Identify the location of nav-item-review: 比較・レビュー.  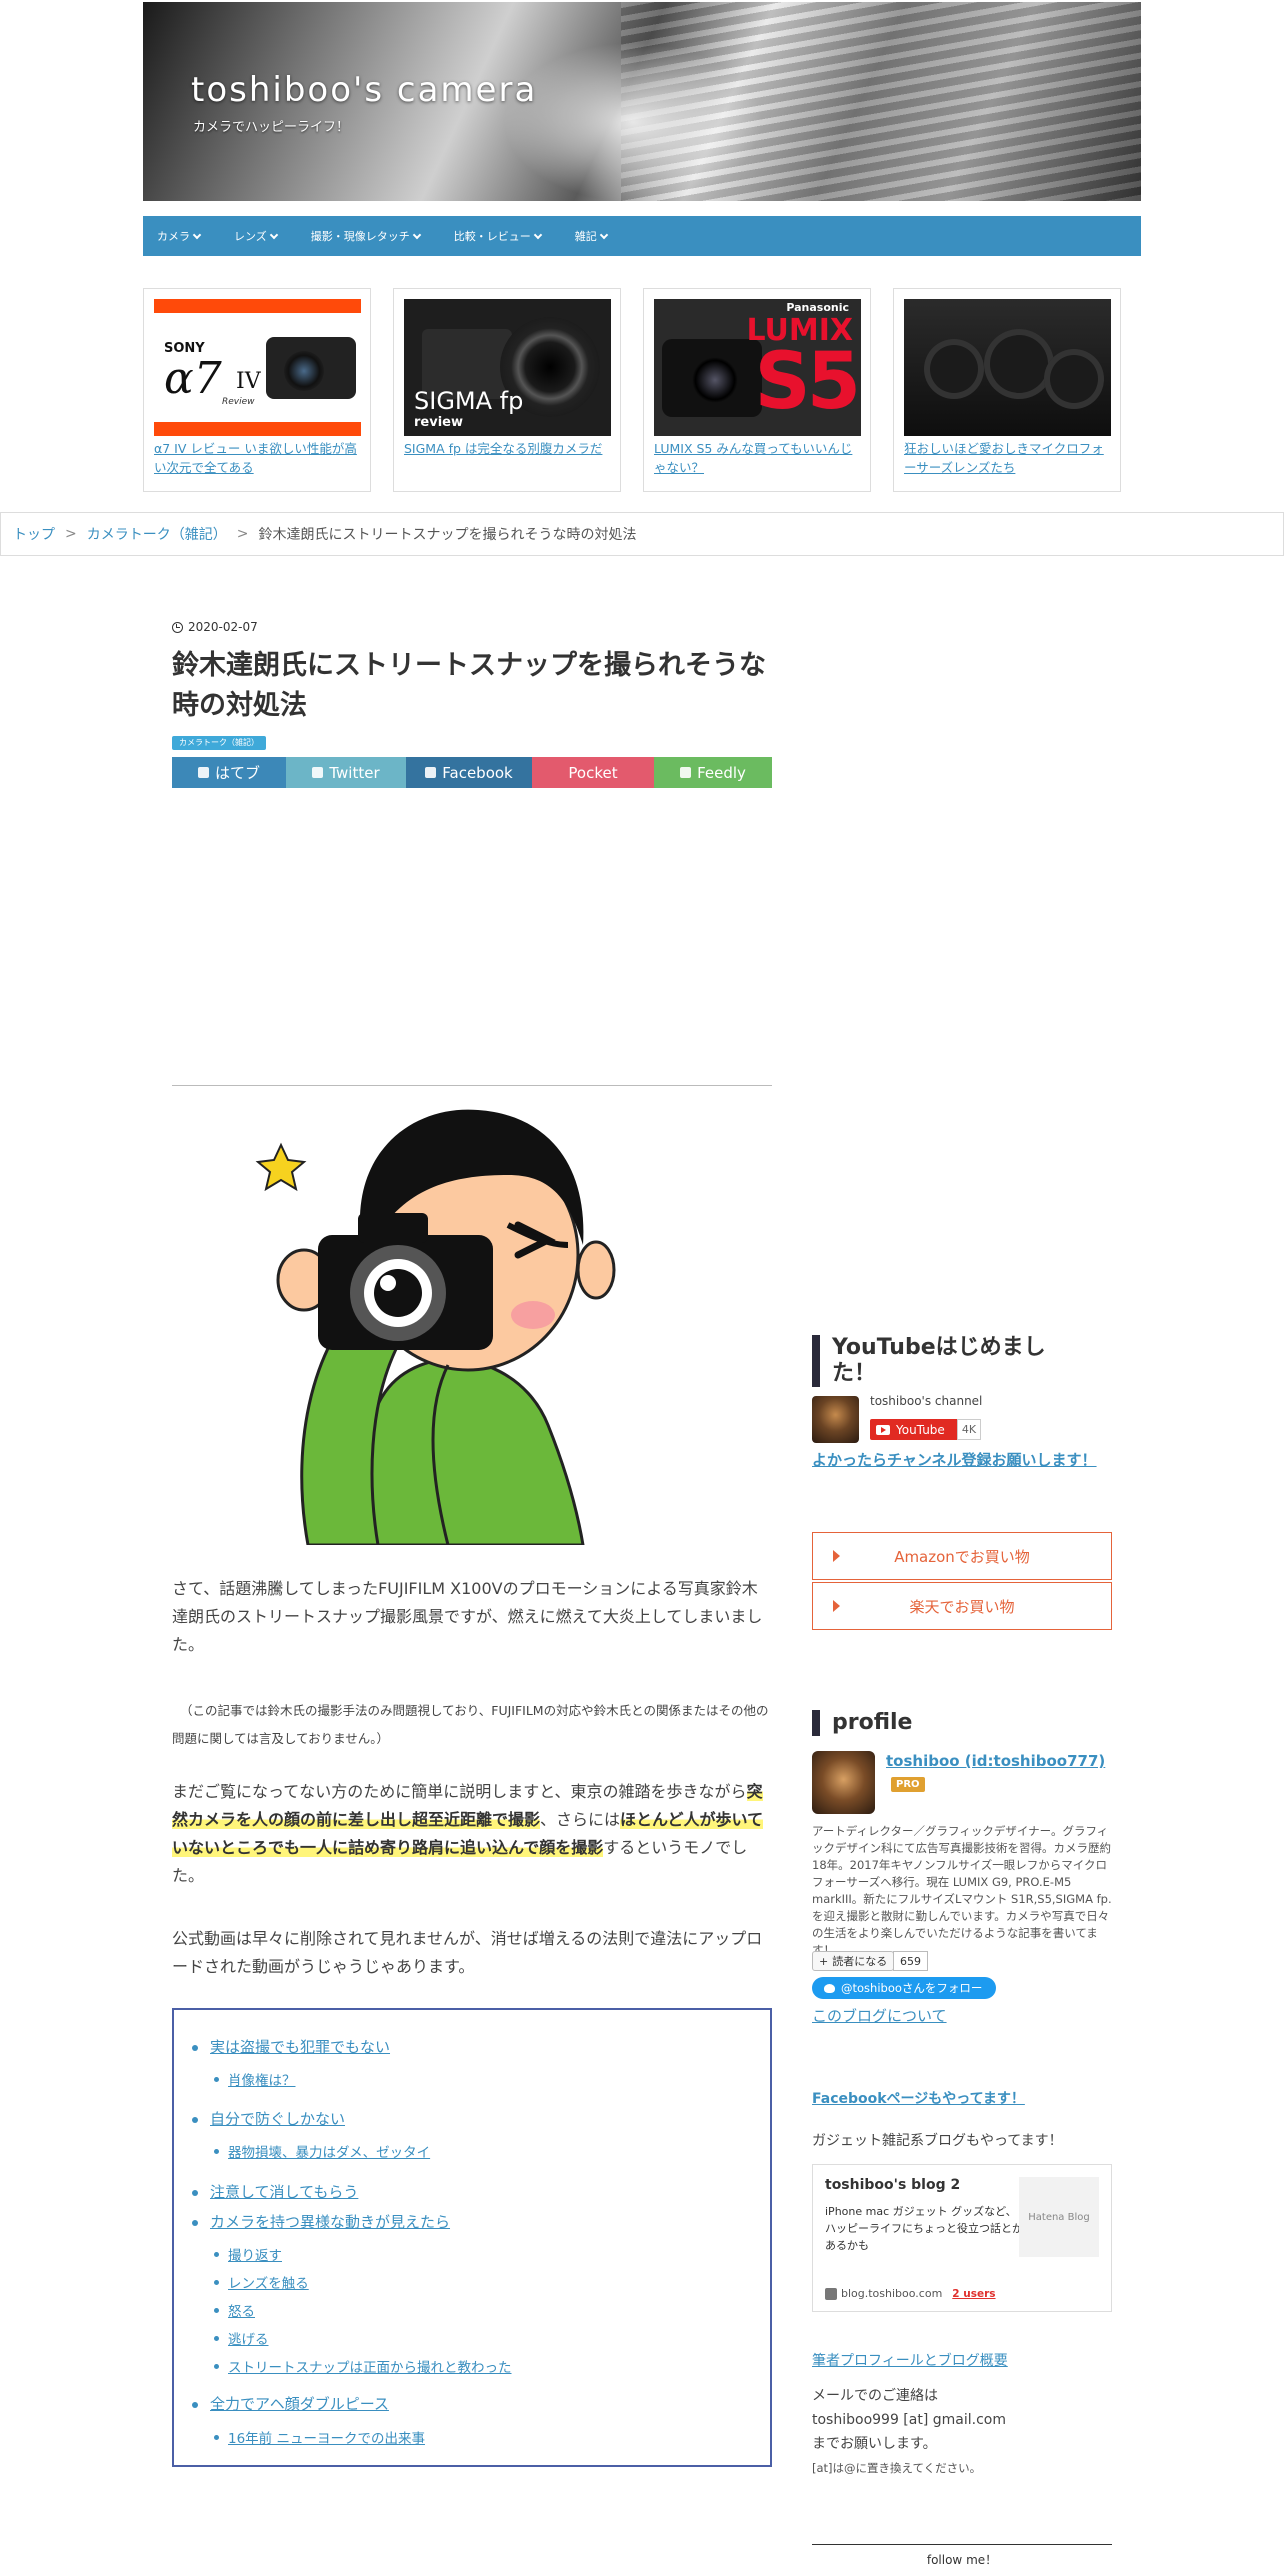
(498, 236).